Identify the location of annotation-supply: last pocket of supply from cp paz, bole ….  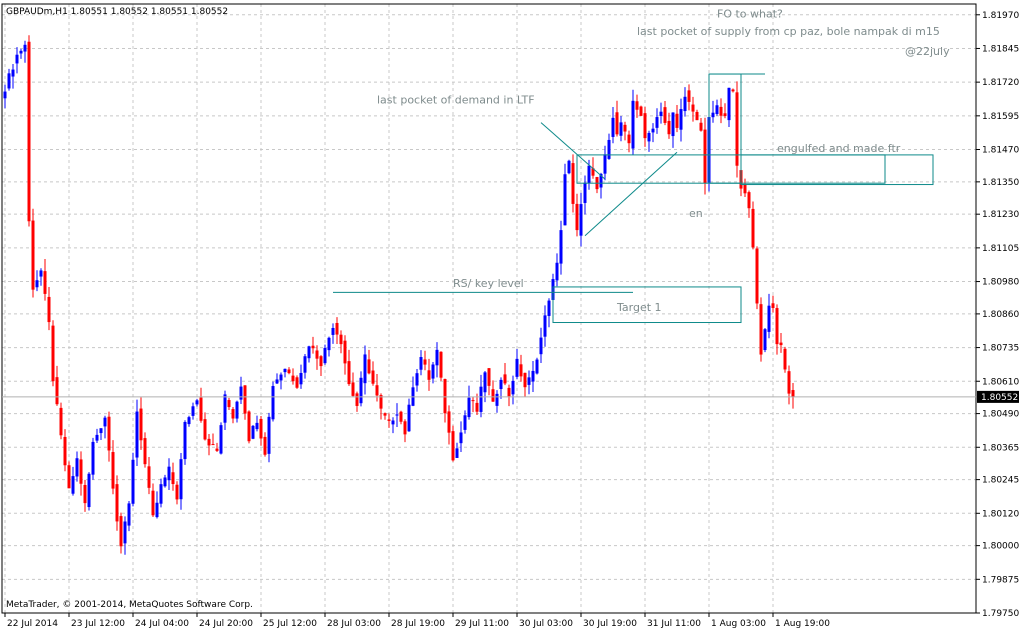
(788, 31).